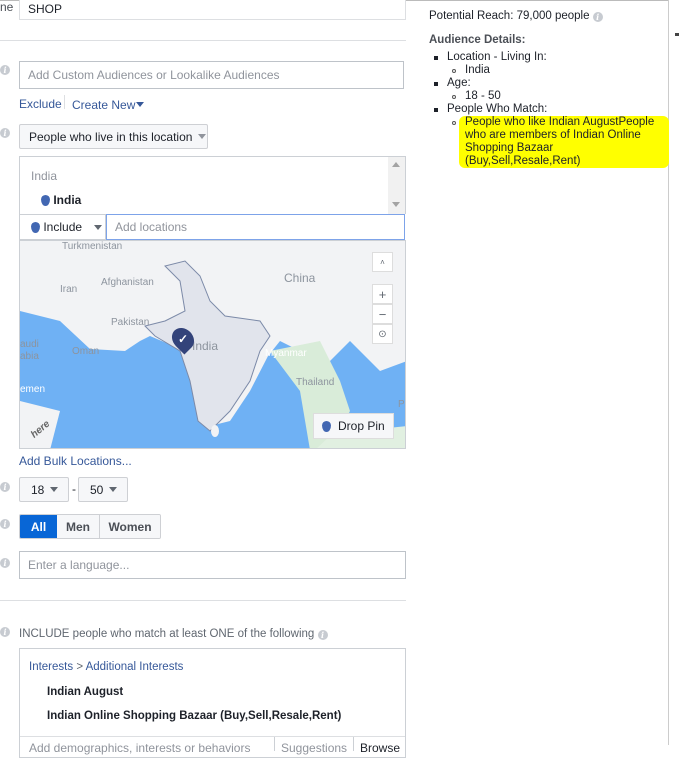  I want to click on panel-divider, so click(668, 372).